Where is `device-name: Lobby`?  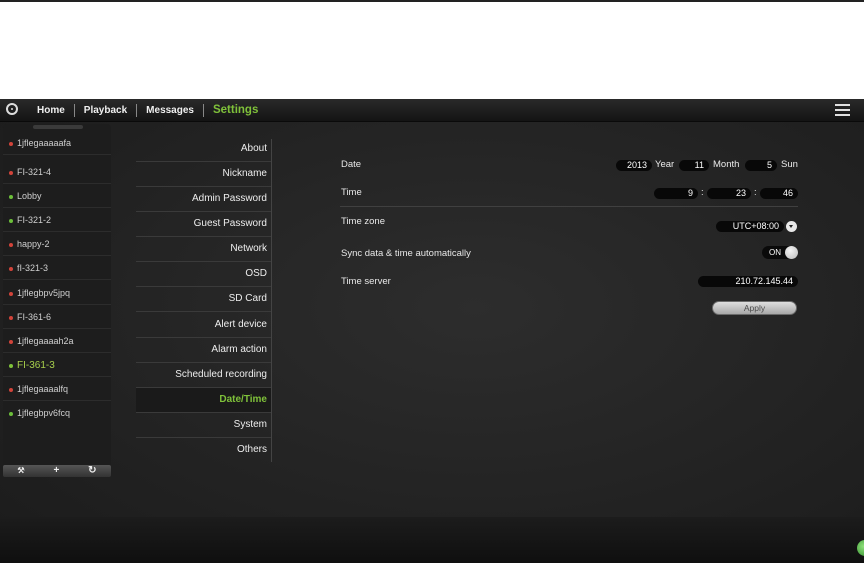 device-name: Lobby is located at coordinates (29, 196).